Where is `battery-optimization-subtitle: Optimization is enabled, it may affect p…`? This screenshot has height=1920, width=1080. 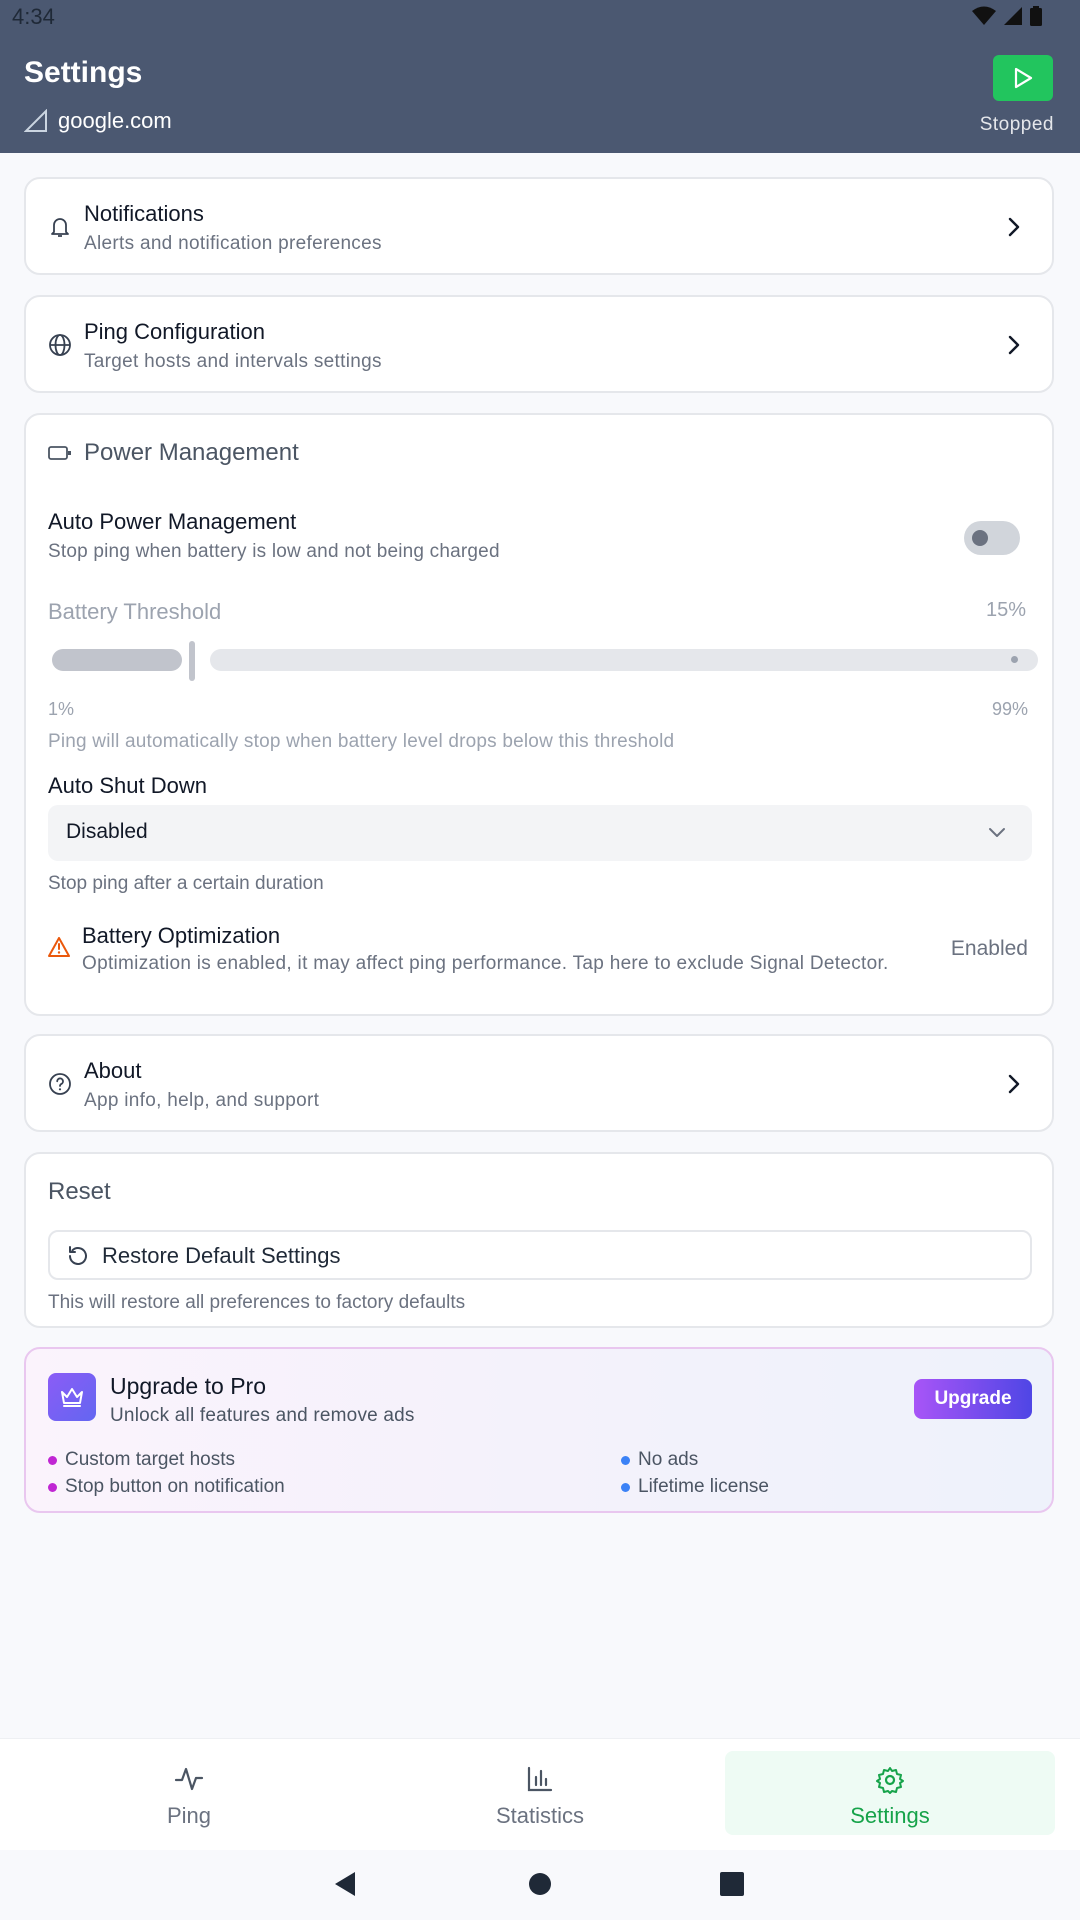 battery-optimization-subtitle: Optimization is enabled, it may affect p… is located at coordinates (485, 963).